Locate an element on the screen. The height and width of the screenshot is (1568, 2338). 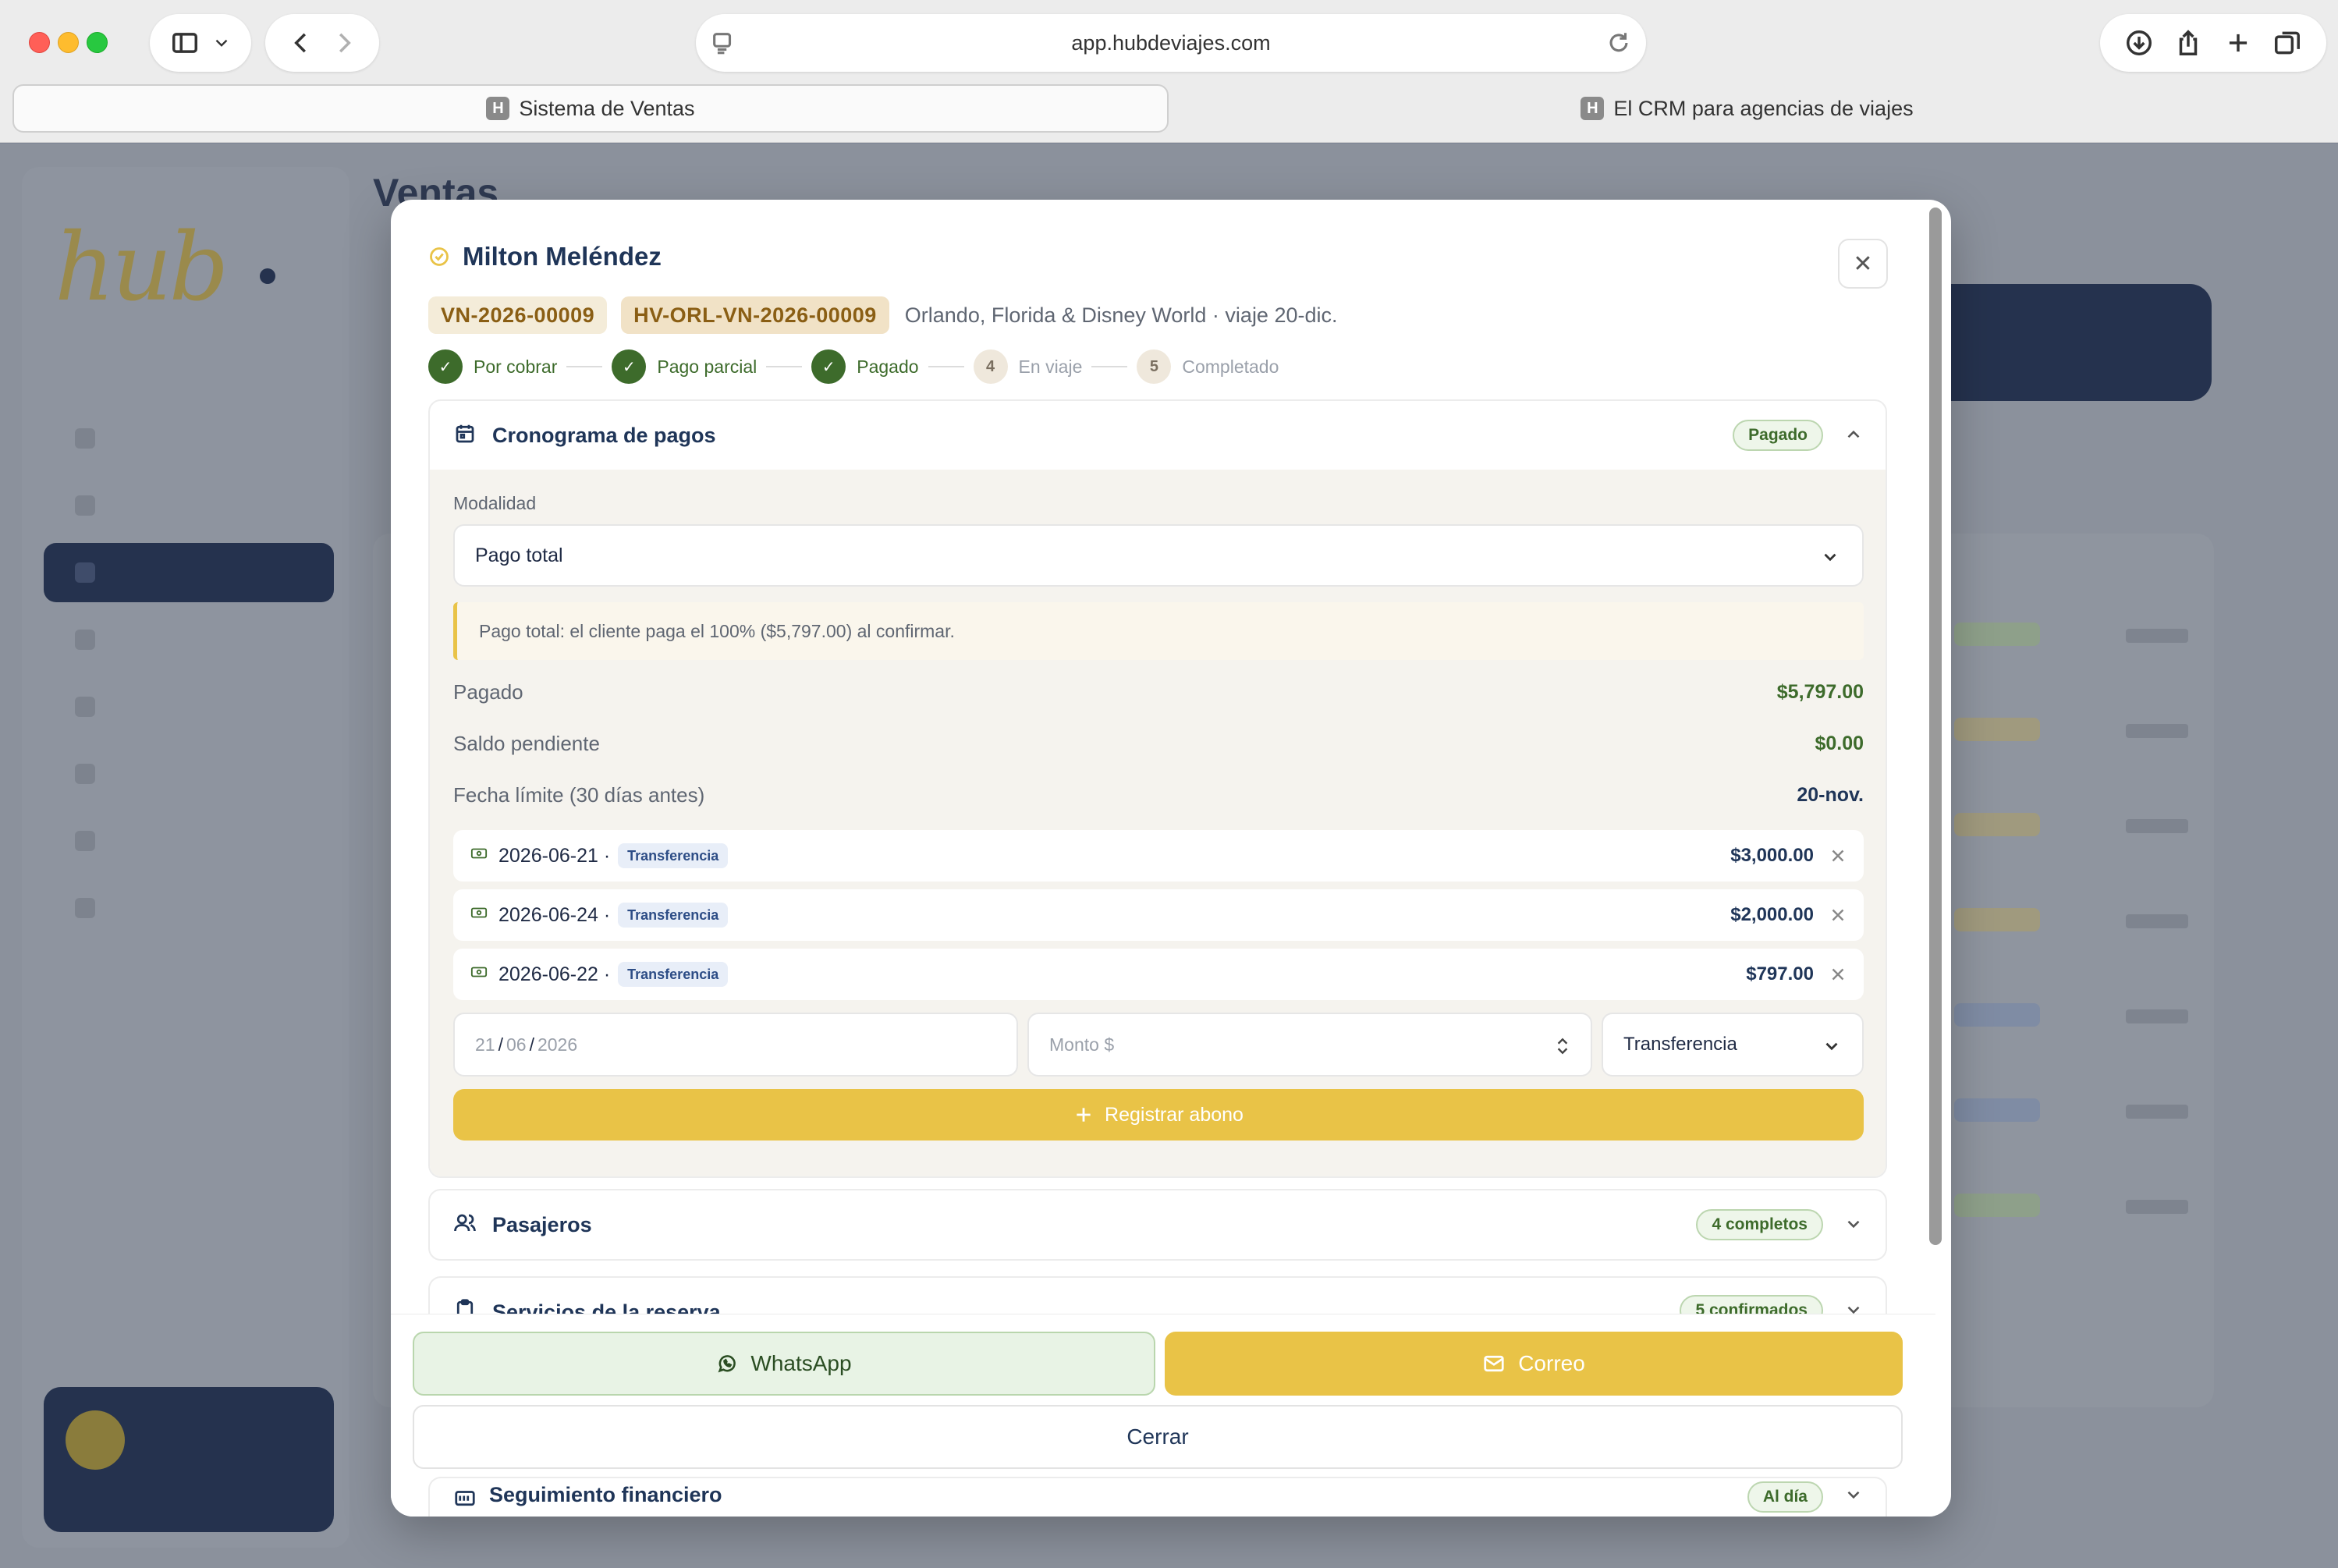
stepper-icon is located at coordinates (1562, 1046).